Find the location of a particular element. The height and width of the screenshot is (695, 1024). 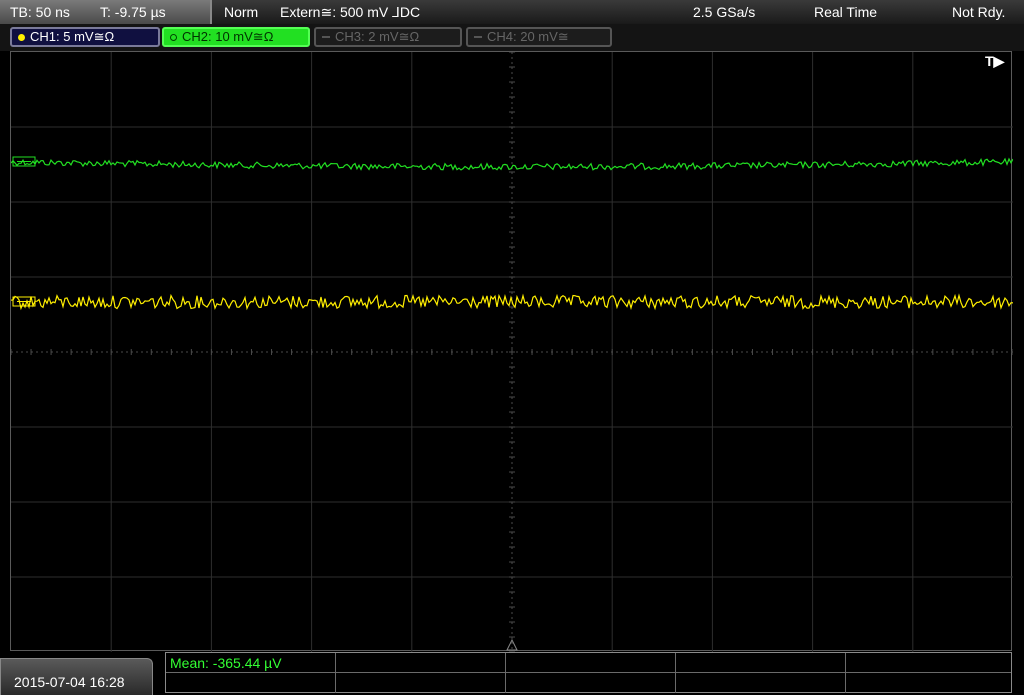

channel-4-indicator-icon is located at coordinates (478, 37).